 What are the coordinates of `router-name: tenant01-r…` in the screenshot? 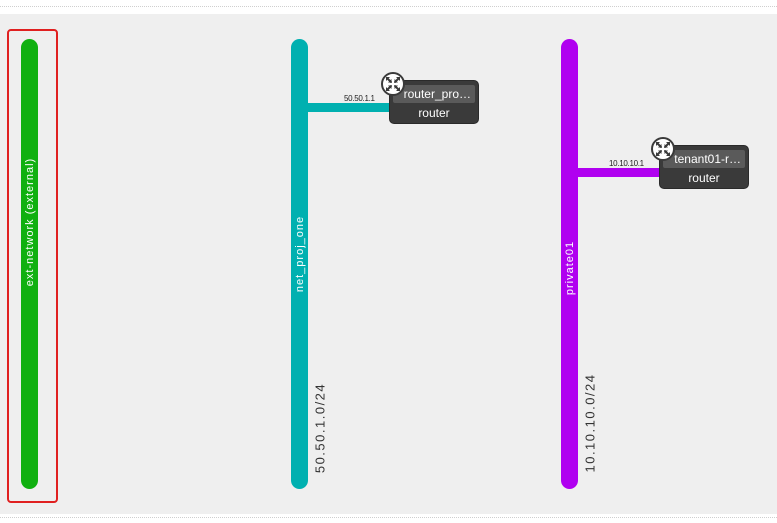 It's located at (704, 159).